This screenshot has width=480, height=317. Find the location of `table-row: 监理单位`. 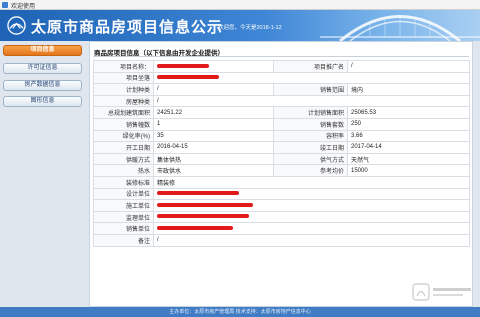

table-row: 监理单位 is located at coordinates (281, 217).